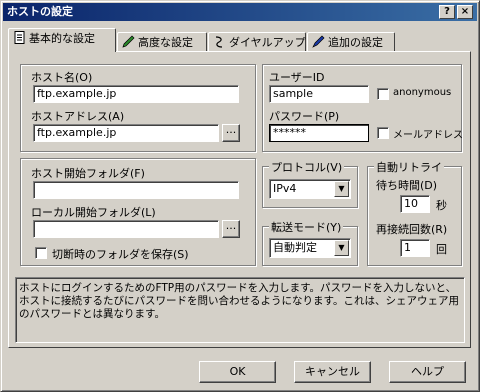  I want to click on wait-time-field: 10, so click(415, 204).